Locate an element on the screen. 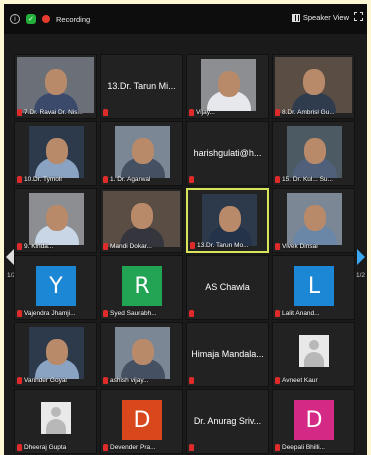 Image resolution: width=371 pixels, height=455 pixels. participant-initial-avatar: D is located at coordinates (142, 420).